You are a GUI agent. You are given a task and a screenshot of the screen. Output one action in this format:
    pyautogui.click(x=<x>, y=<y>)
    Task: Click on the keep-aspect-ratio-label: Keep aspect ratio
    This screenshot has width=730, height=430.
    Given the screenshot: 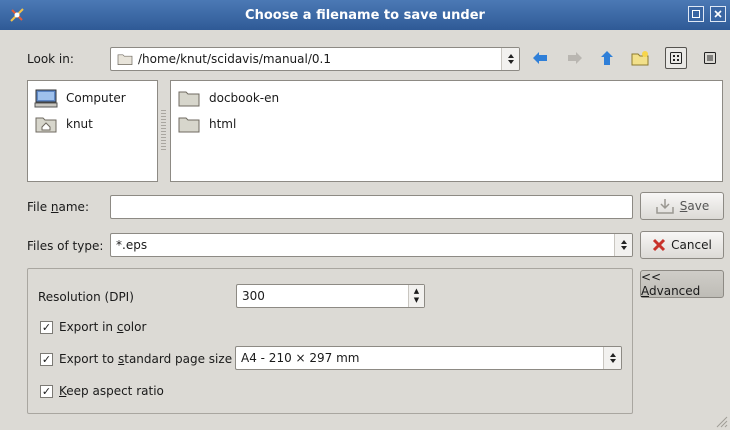 What is the action you would take?
    pyautogui.click(x=111, y=391)
    